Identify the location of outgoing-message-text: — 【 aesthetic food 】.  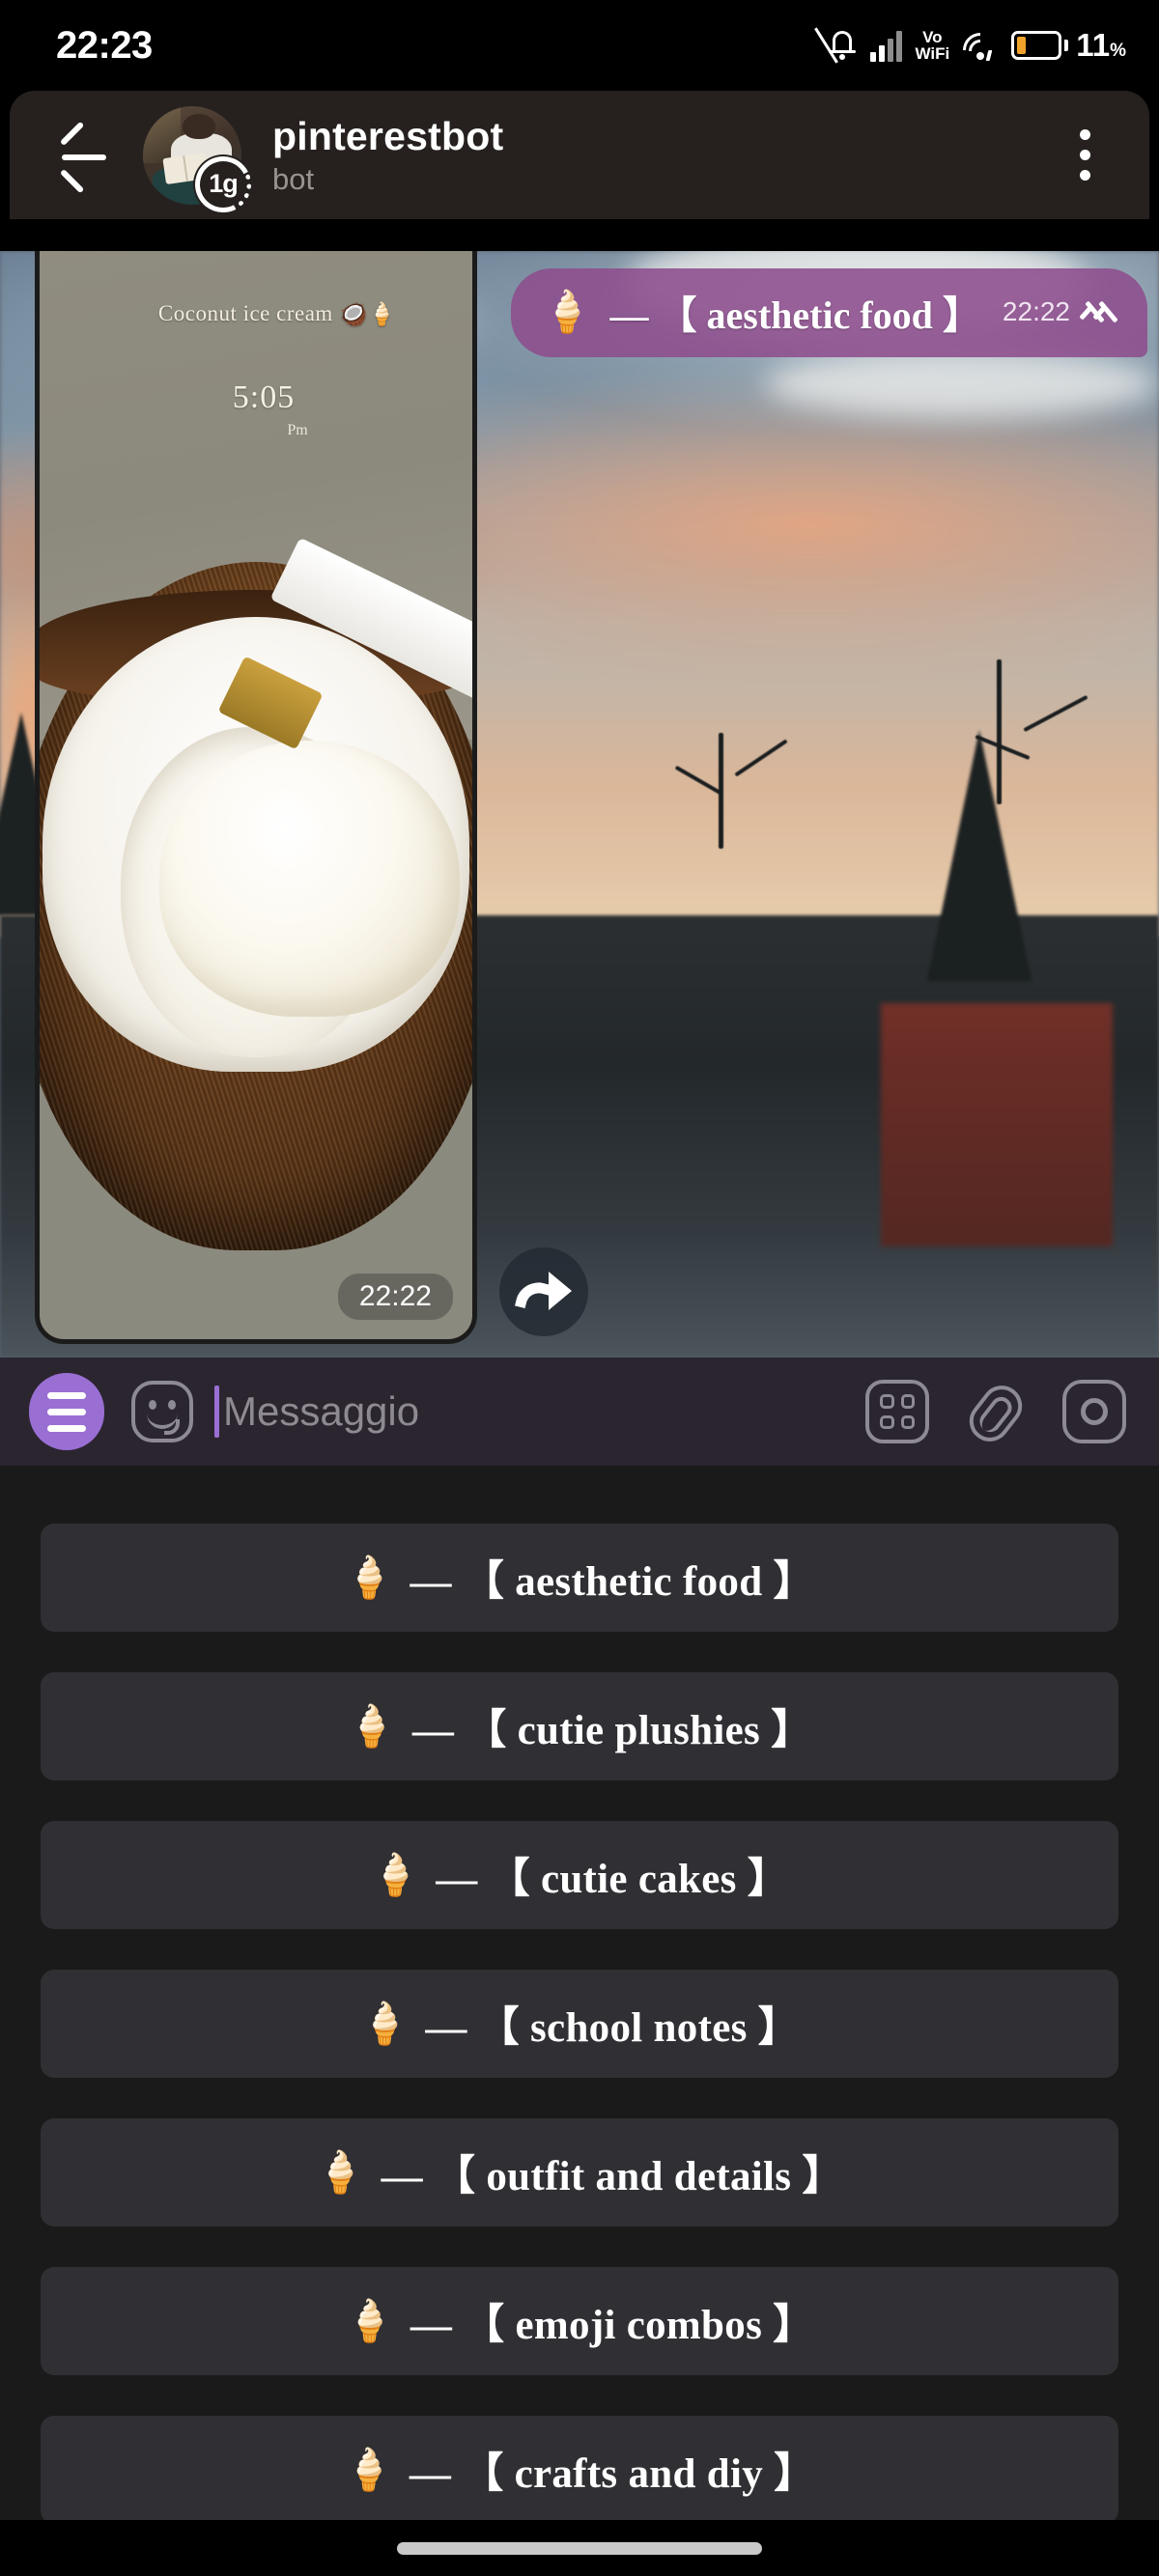
(795, 316).